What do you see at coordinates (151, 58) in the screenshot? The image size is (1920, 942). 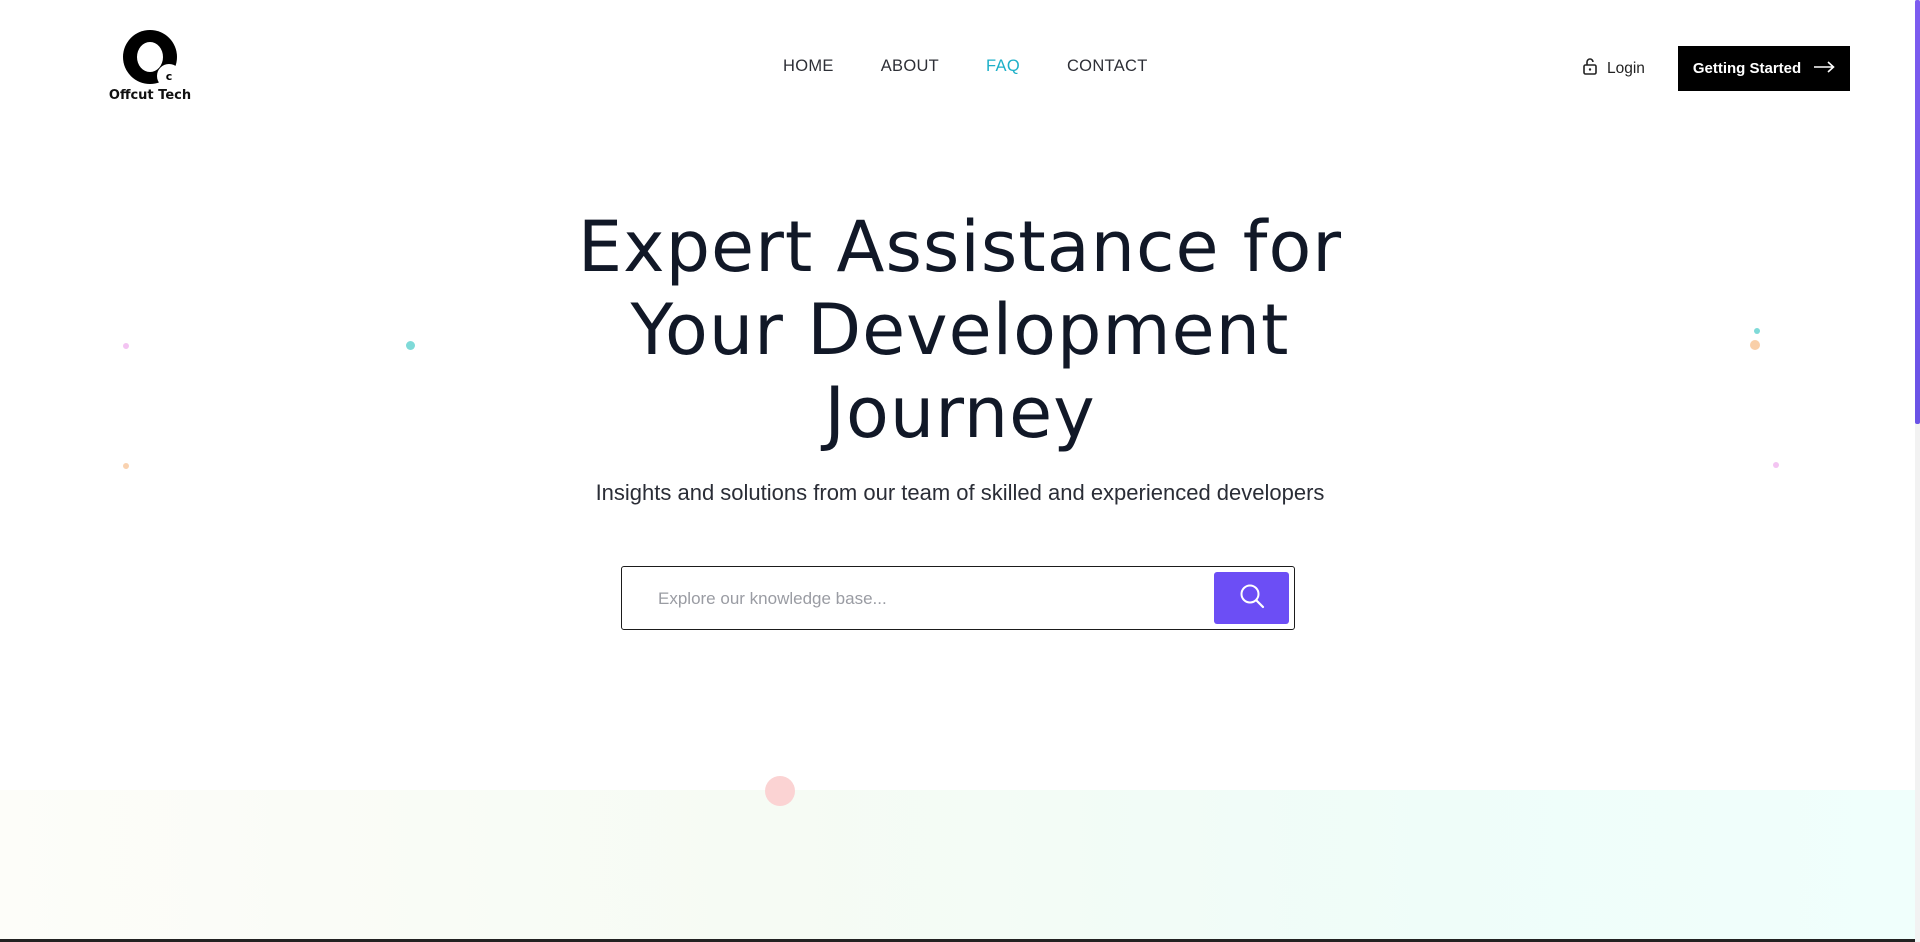 I see `logo-icon: c` at bounding box center [151, 58].